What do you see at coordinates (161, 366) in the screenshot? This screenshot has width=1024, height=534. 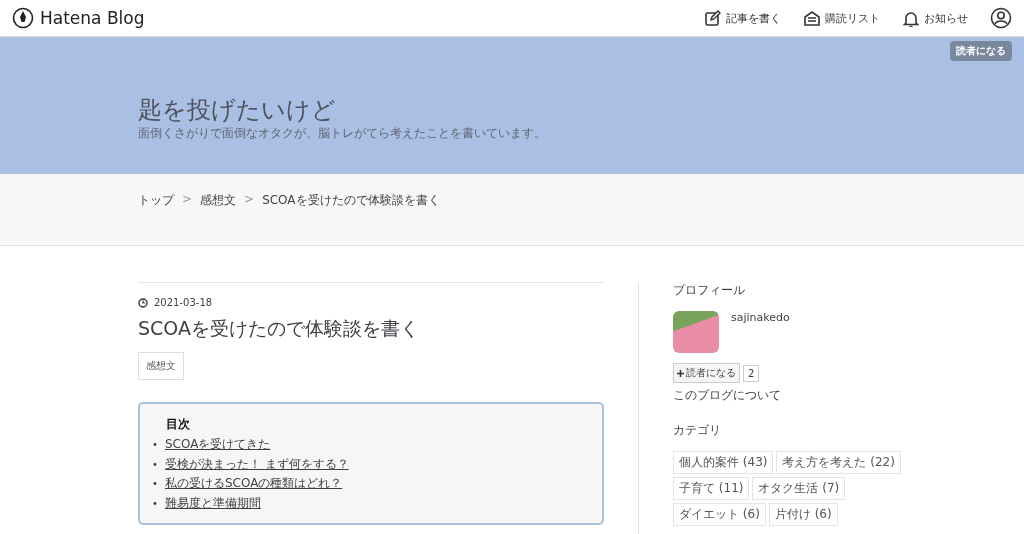 I see `category-tag: 感想文` at bounding box center [161, 366].